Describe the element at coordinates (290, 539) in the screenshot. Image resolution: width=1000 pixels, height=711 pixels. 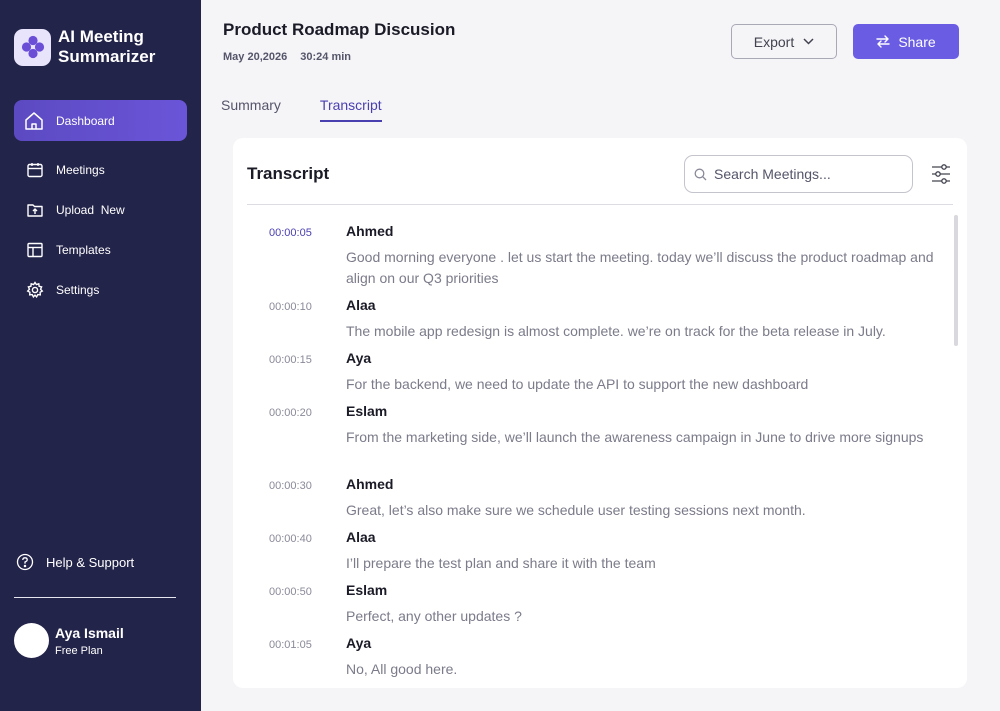
I see `timestamp: 00:00:40` at that location.